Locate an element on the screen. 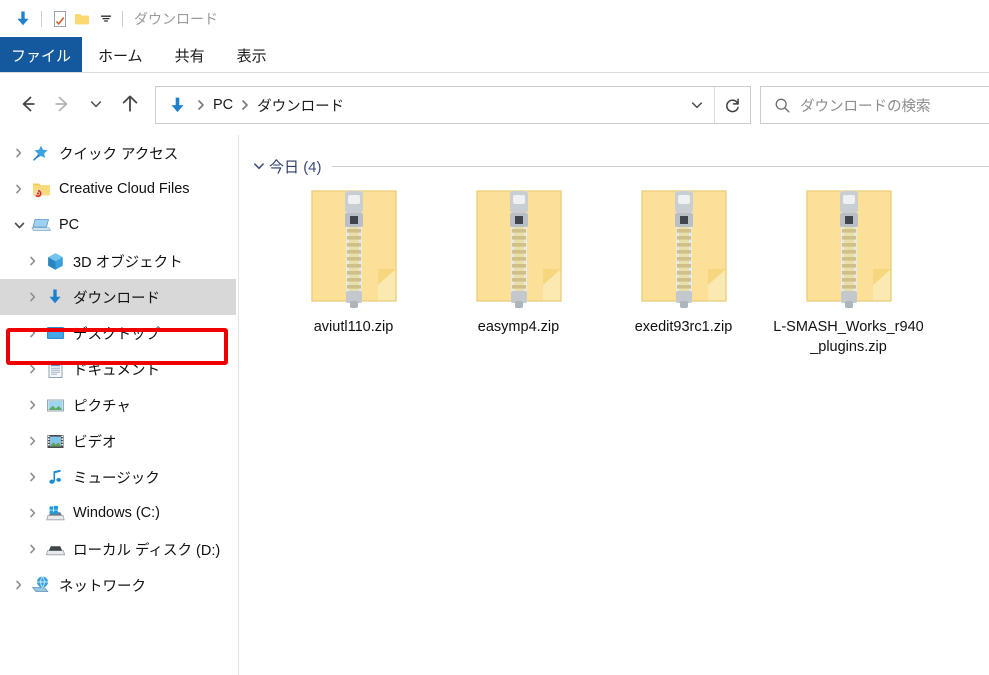 The image size is (989, 675). sidebar-item-label: ミュージック is located at coordinates (116, 478).